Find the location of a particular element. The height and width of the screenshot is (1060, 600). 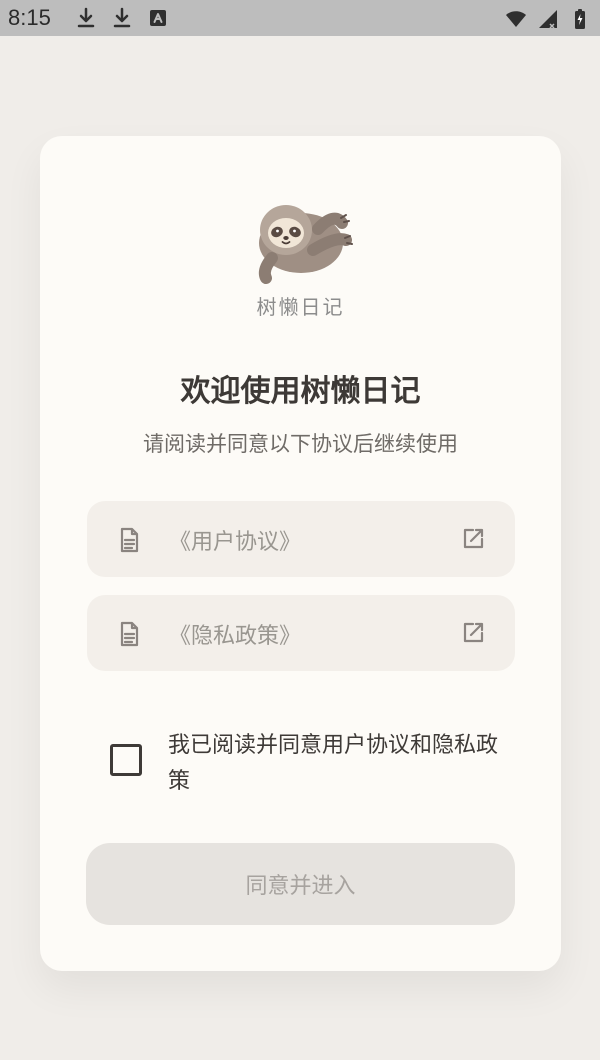

signal-icon is located at coordinates (548, 19).